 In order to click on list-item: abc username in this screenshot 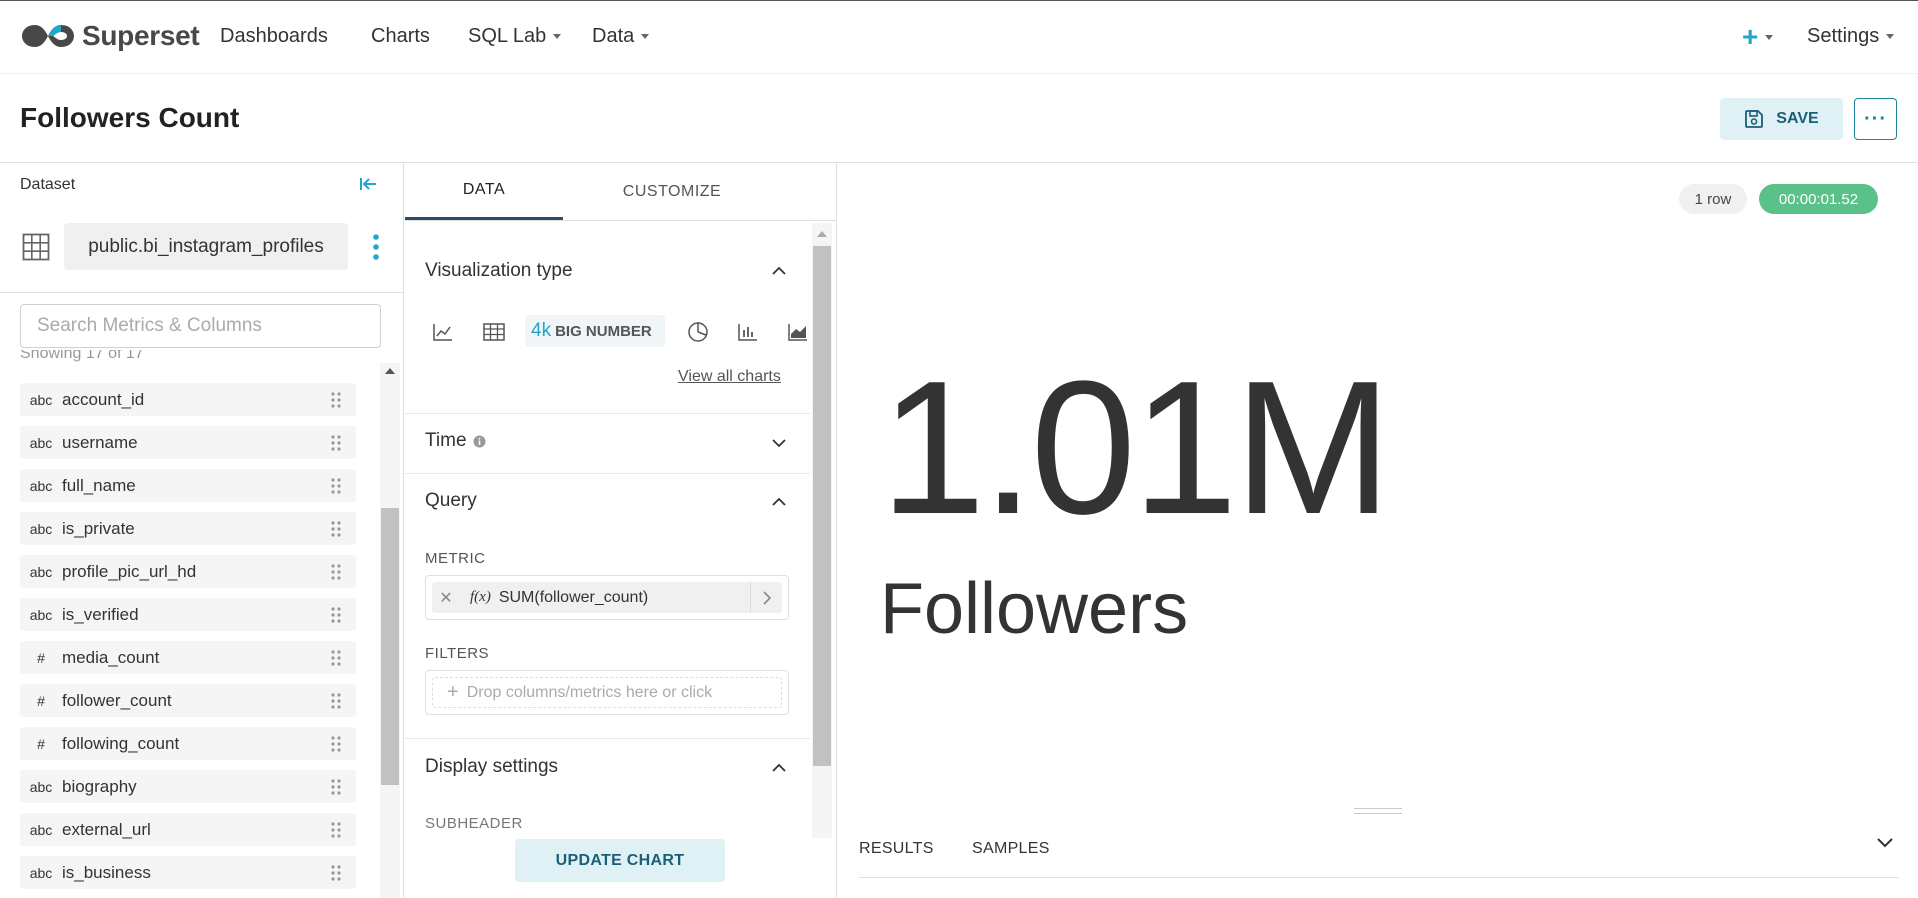, I will do `click(188, 442)`.